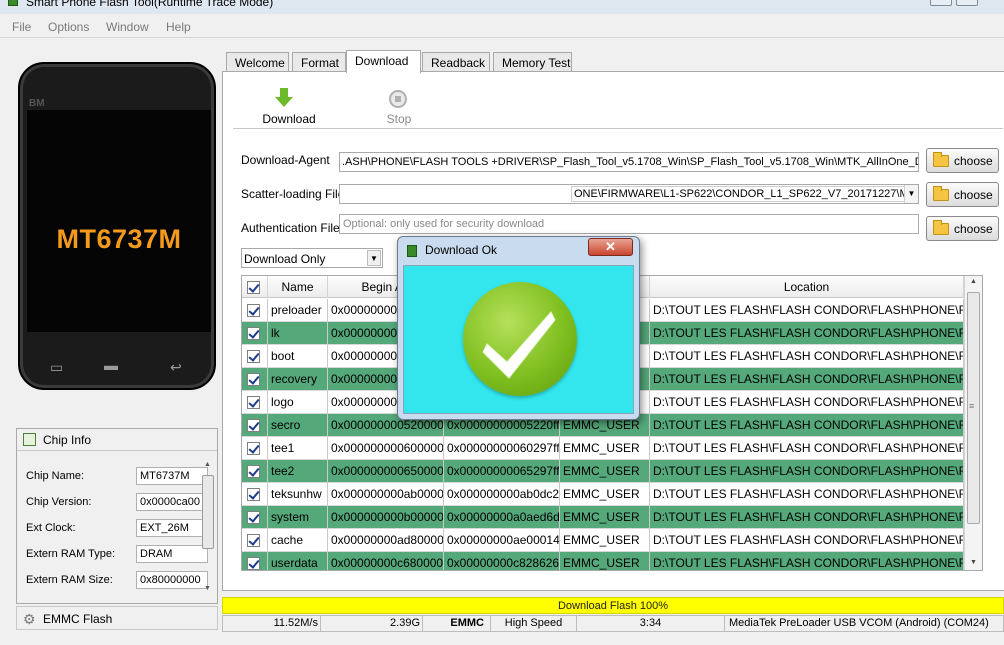  I want to click on tab-download: Download, so click(383, 61).